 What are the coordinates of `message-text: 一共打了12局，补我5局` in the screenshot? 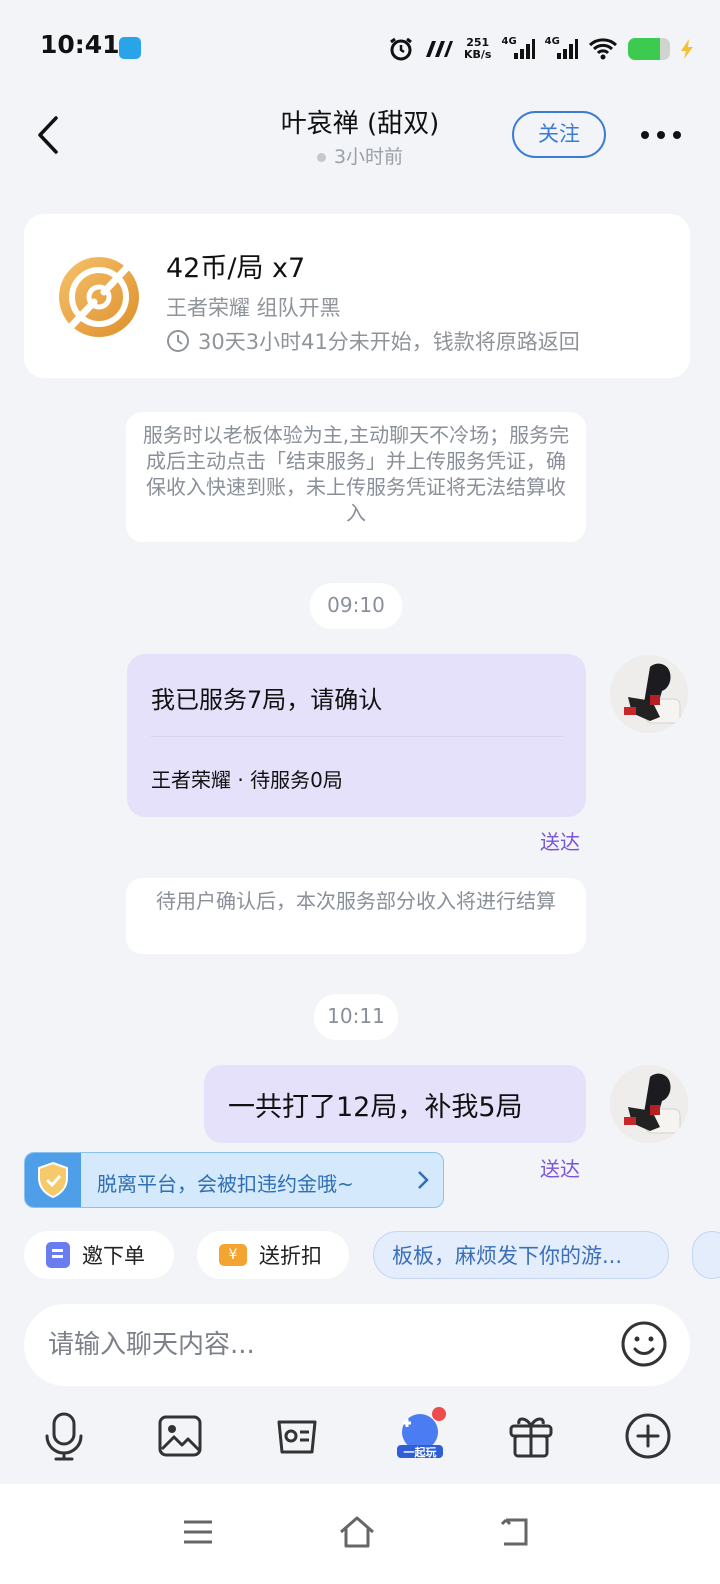 It's located at (375, 1107).